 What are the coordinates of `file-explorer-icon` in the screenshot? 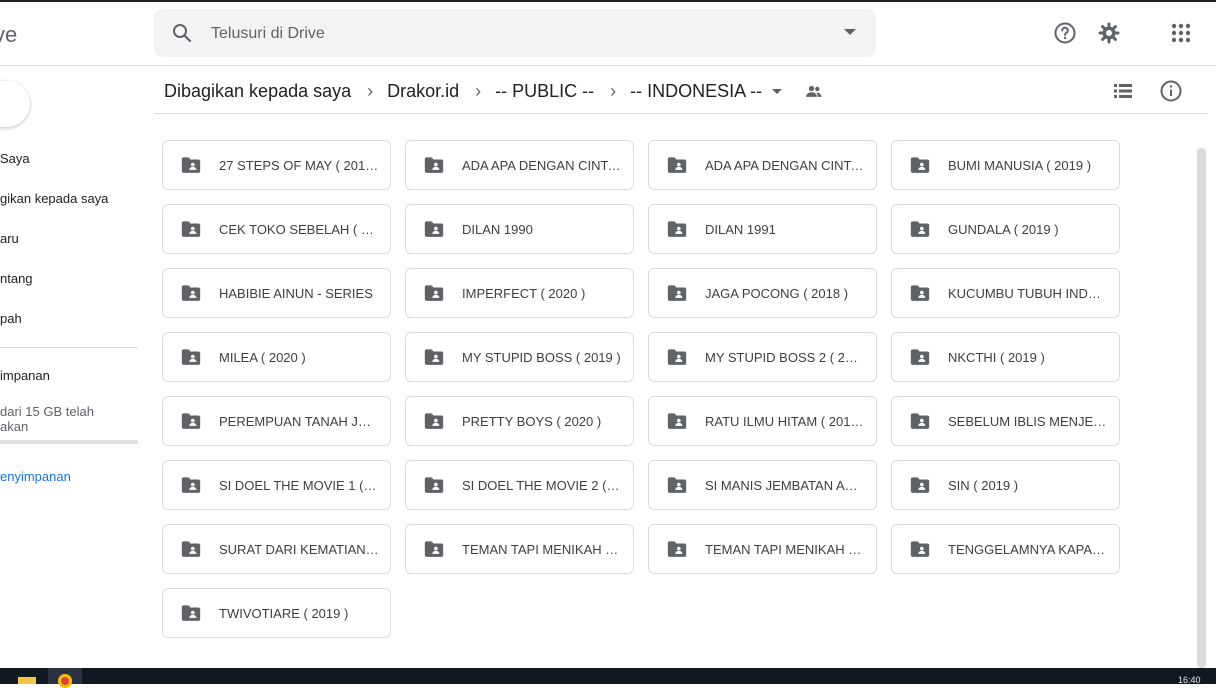 It's located at (27, 680).